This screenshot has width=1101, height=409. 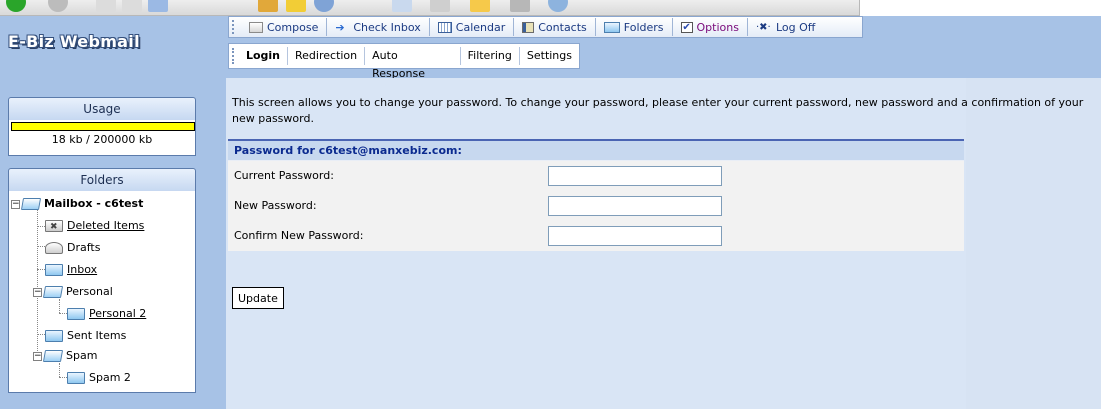 I want to click on contacts-icon, so click(x=528, y=27).